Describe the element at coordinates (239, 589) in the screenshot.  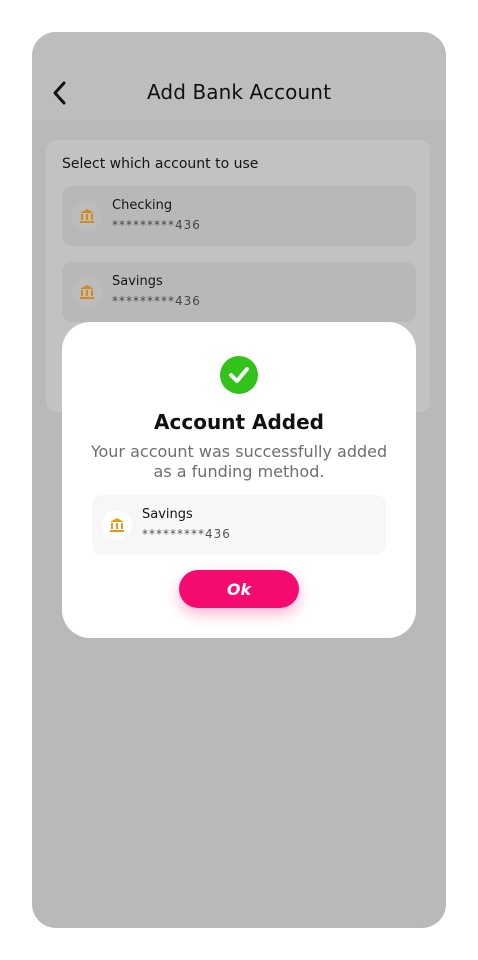
I see `ok-button: Ok` at that location.